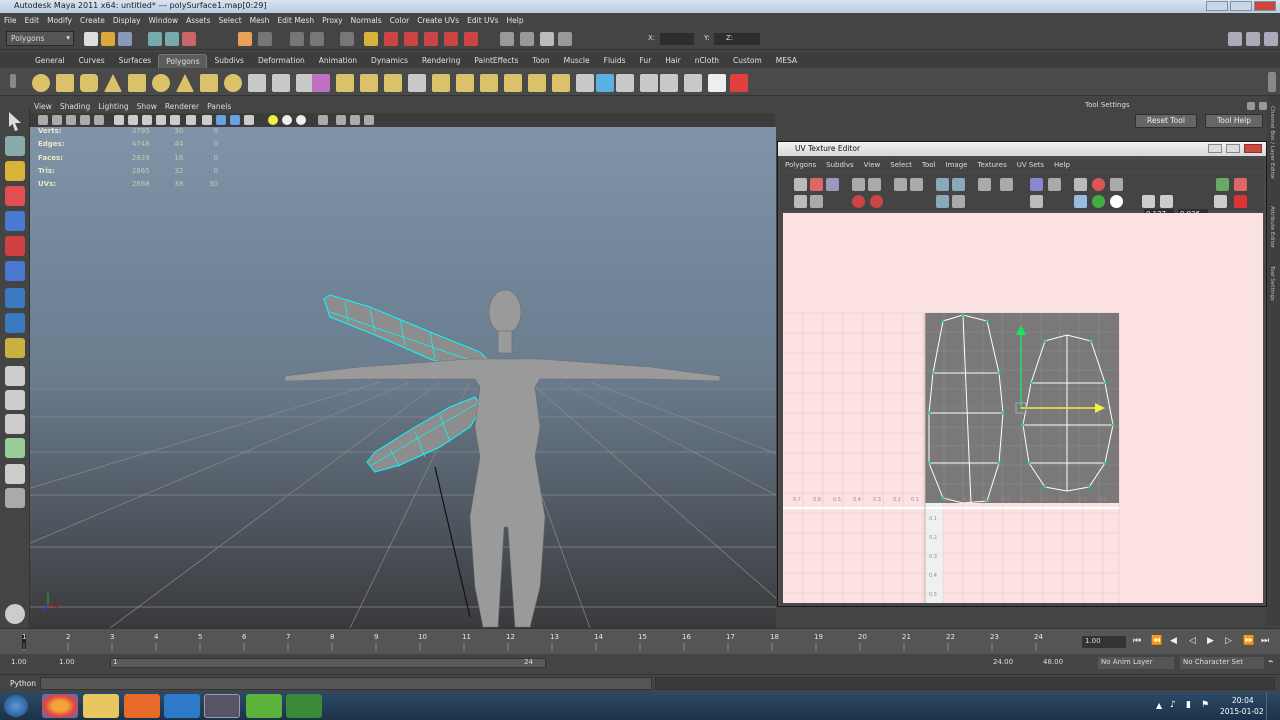 Image resolution: width=1280 pixels, height=720 pixels. I want to click on menu-help: Help, so click(515, 20).